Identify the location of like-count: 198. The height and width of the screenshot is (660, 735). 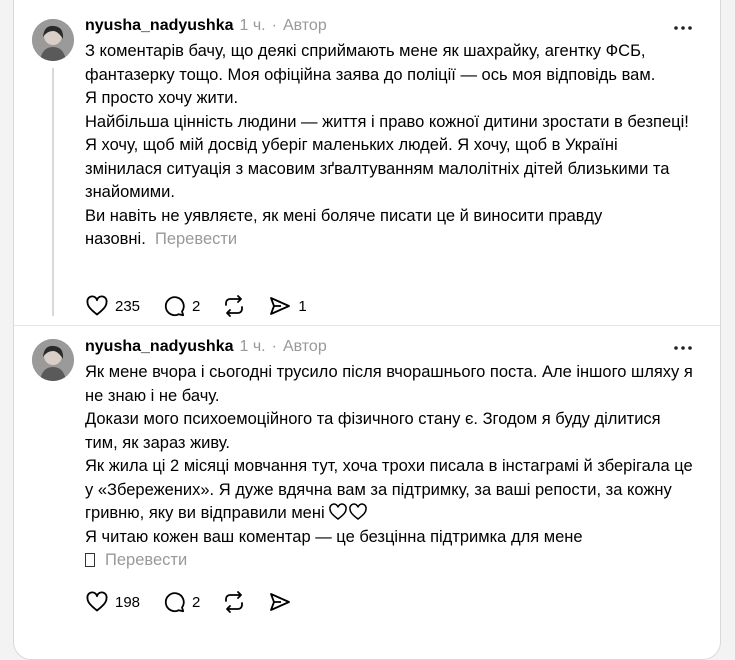
(128, 602).